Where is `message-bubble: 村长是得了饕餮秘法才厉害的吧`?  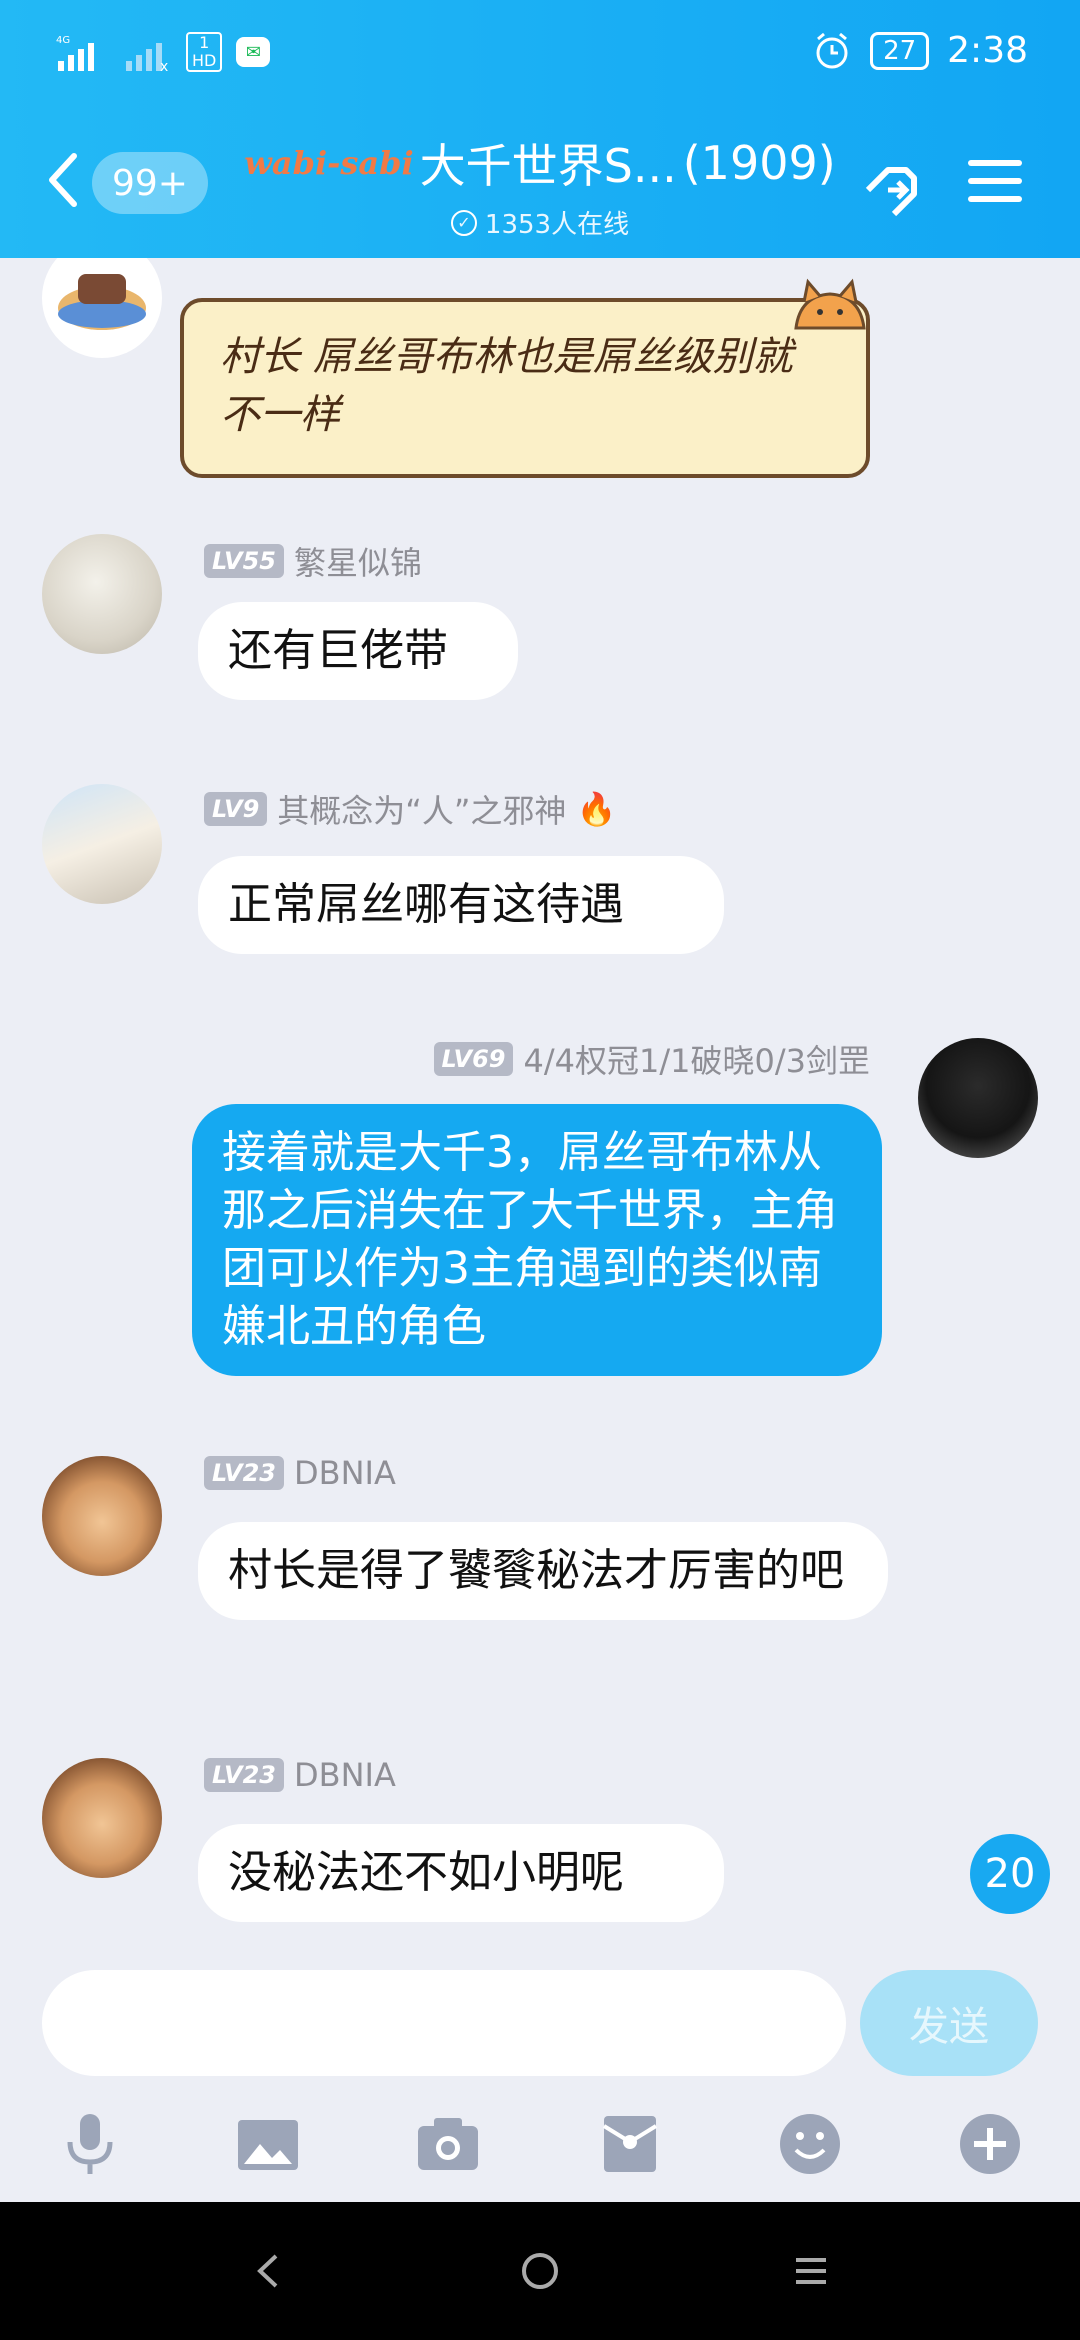 message-bubble: 村长是得了饕餮秘法才厉害的吧 is located at coordinates (543, 1571).